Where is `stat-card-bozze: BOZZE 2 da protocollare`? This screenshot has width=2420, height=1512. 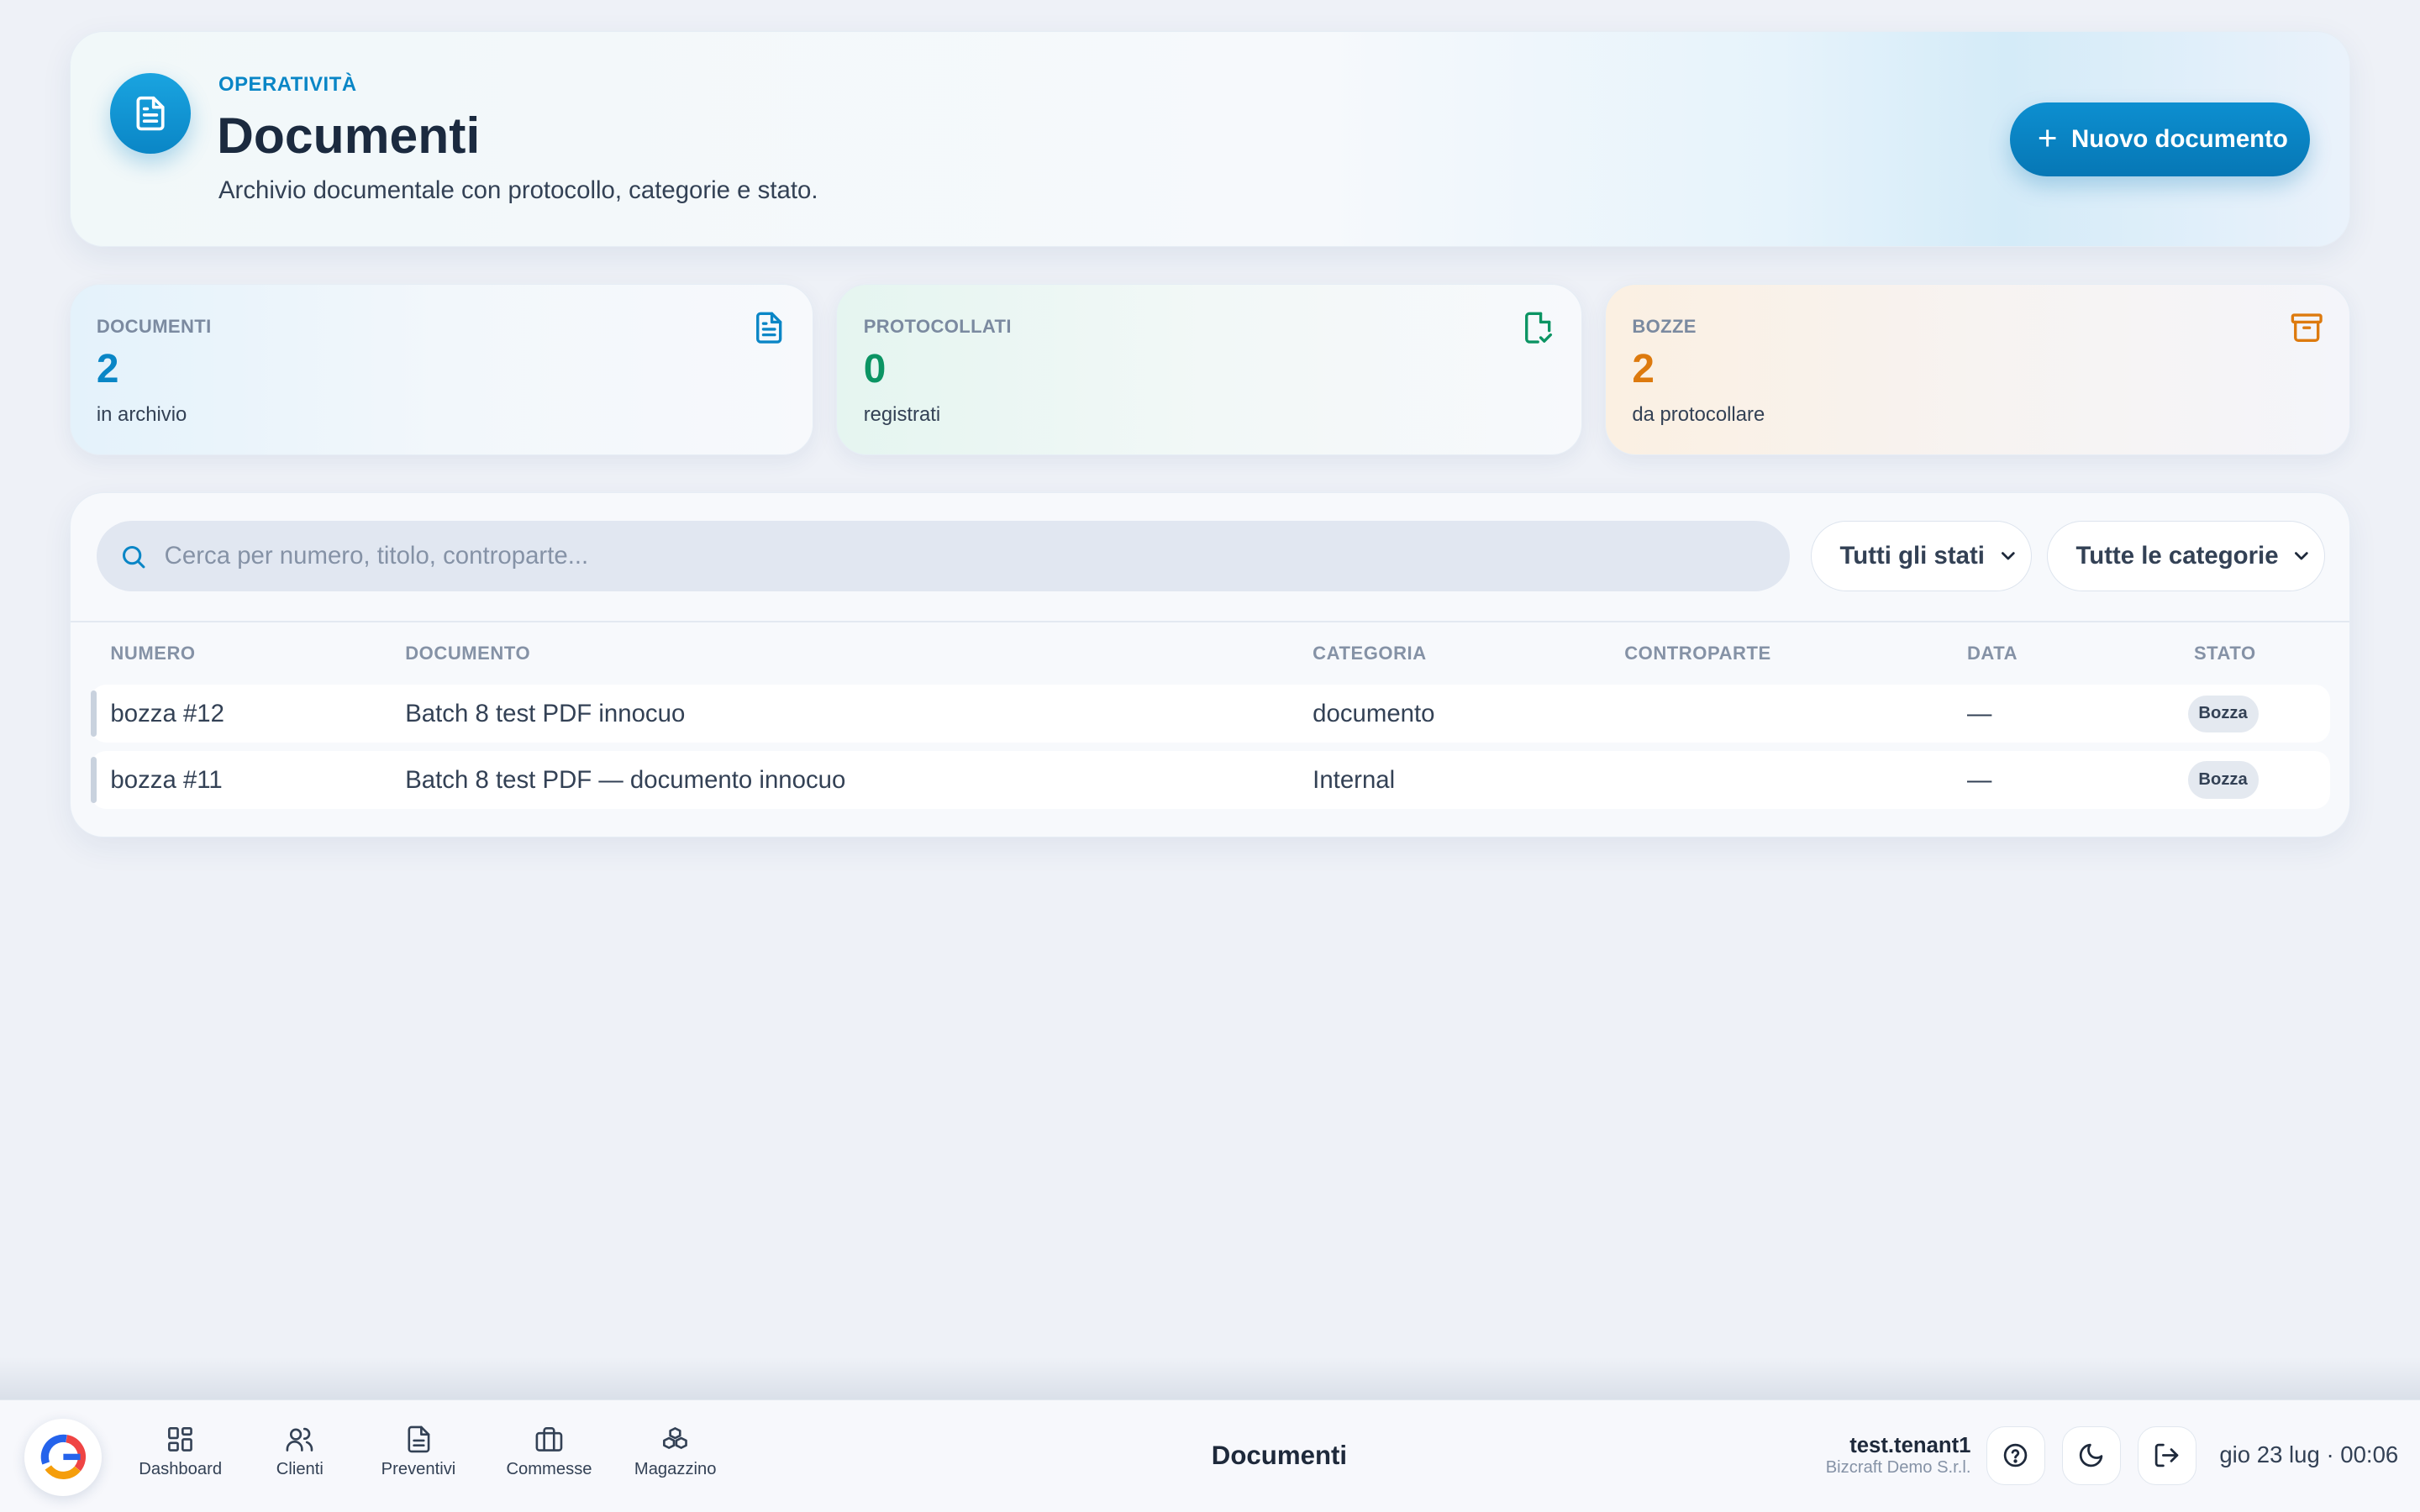
stat-card-bozze: BOZZE 2 da protocollare is located at coordinates (1978, 369).